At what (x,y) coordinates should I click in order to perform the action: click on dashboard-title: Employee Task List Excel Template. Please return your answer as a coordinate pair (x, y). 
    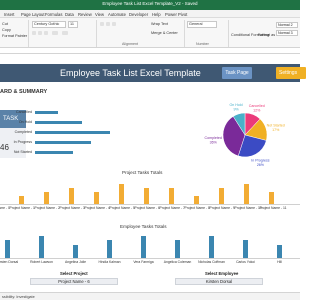
    Looking at the image, I should click on (130, 73).